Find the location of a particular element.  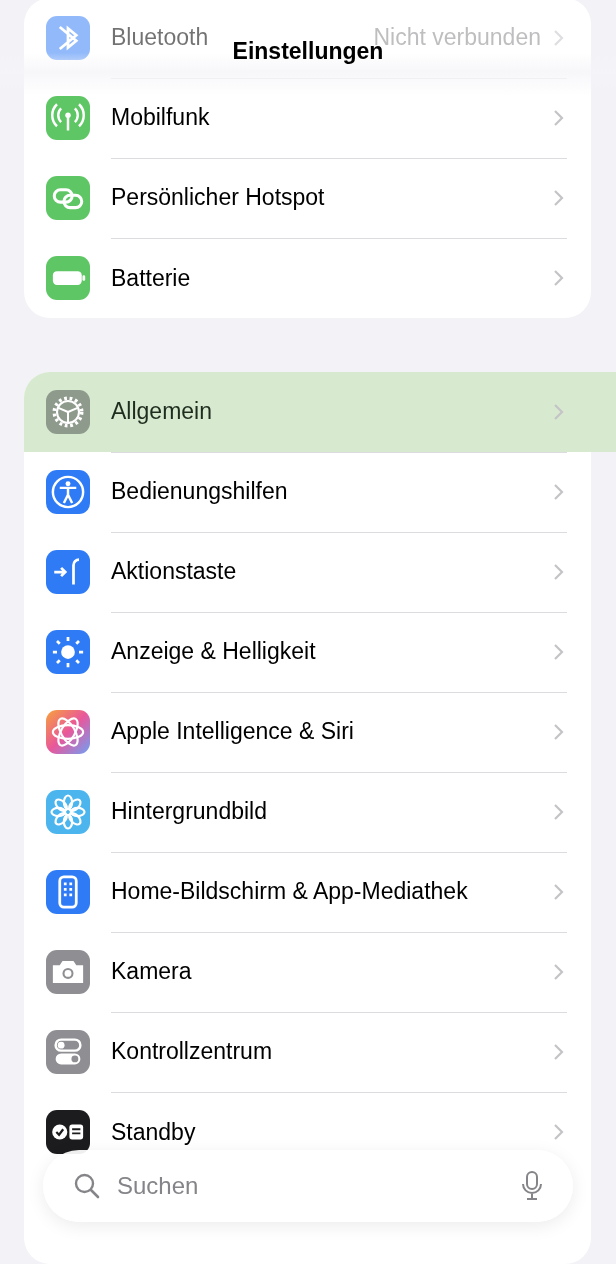

row-label: Mobilfunk is located at coordinates (161, 117).